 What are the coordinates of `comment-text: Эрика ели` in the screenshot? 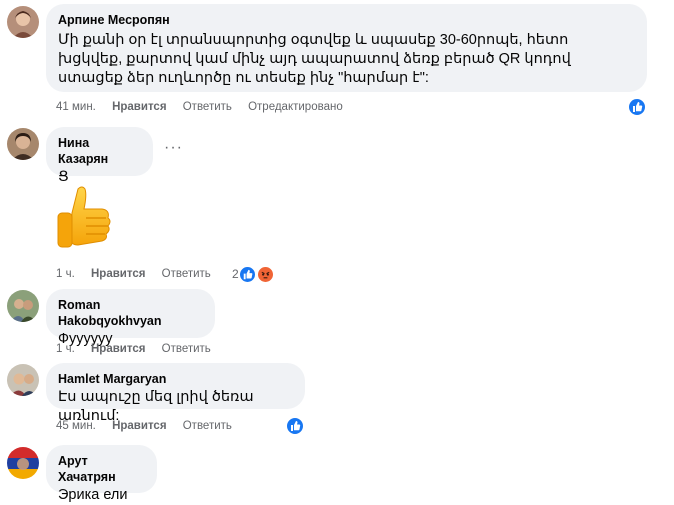 It's located at (93, 495).